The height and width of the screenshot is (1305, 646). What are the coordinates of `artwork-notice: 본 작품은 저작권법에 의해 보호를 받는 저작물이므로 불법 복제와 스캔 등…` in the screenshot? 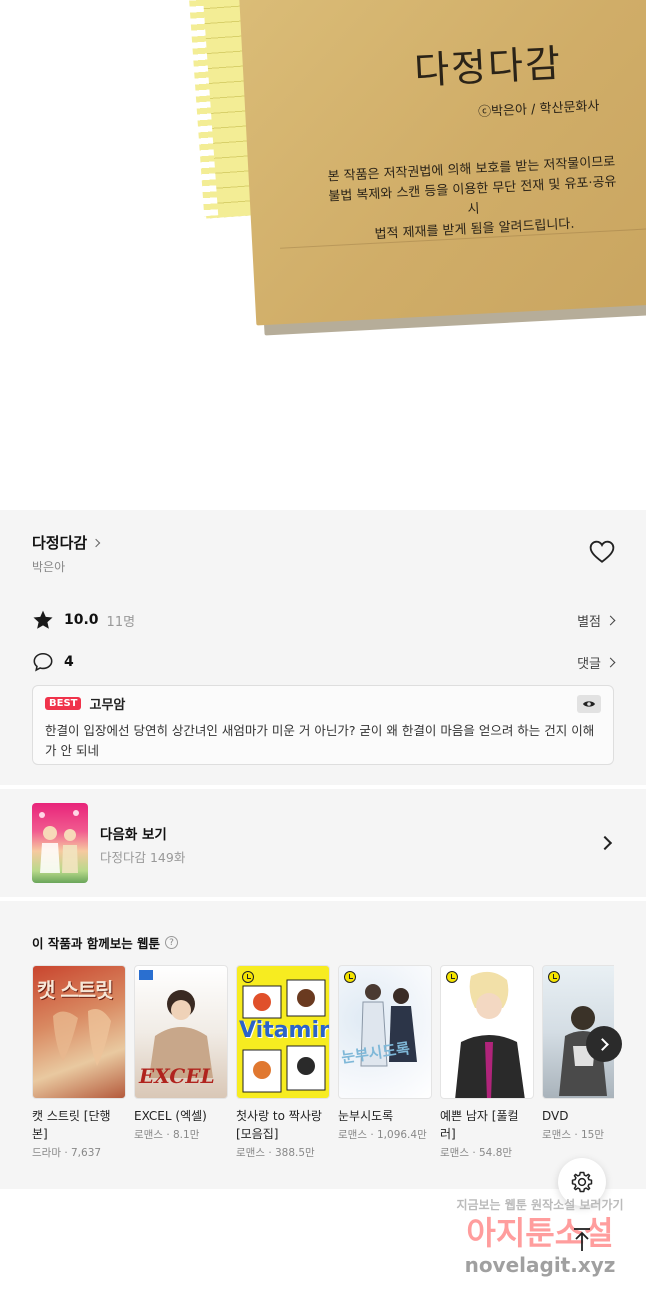 It's located at (472, 198).